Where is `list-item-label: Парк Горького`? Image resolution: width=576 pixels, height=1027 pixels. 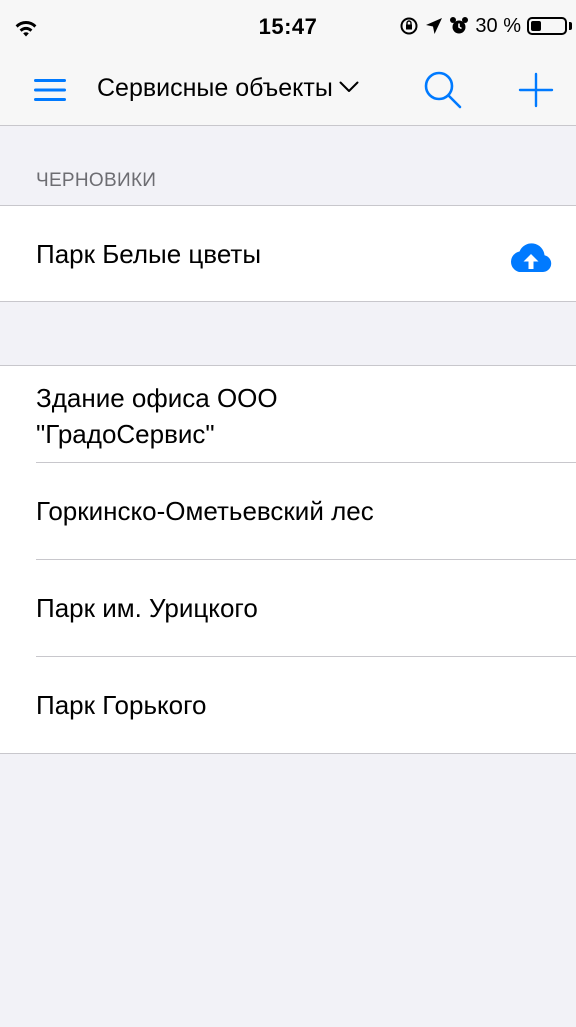 list-item-label: Парк Горького is located at coordinates (121, 705).